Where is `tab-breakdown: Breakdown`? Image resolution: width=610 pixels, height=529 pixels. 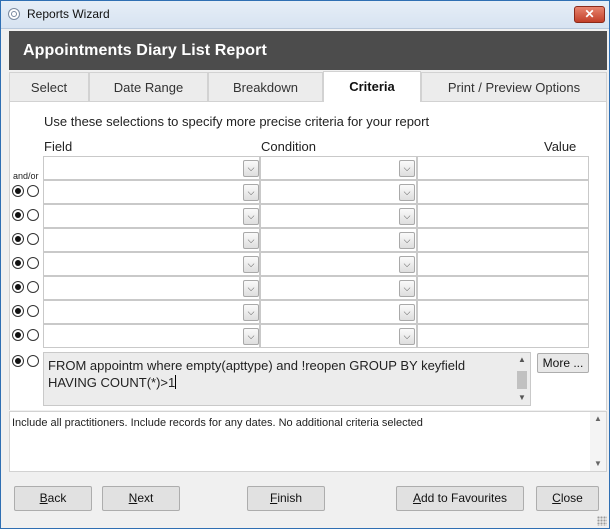 tab-breakdown: Breakdown is located at coordinates (265, 87).